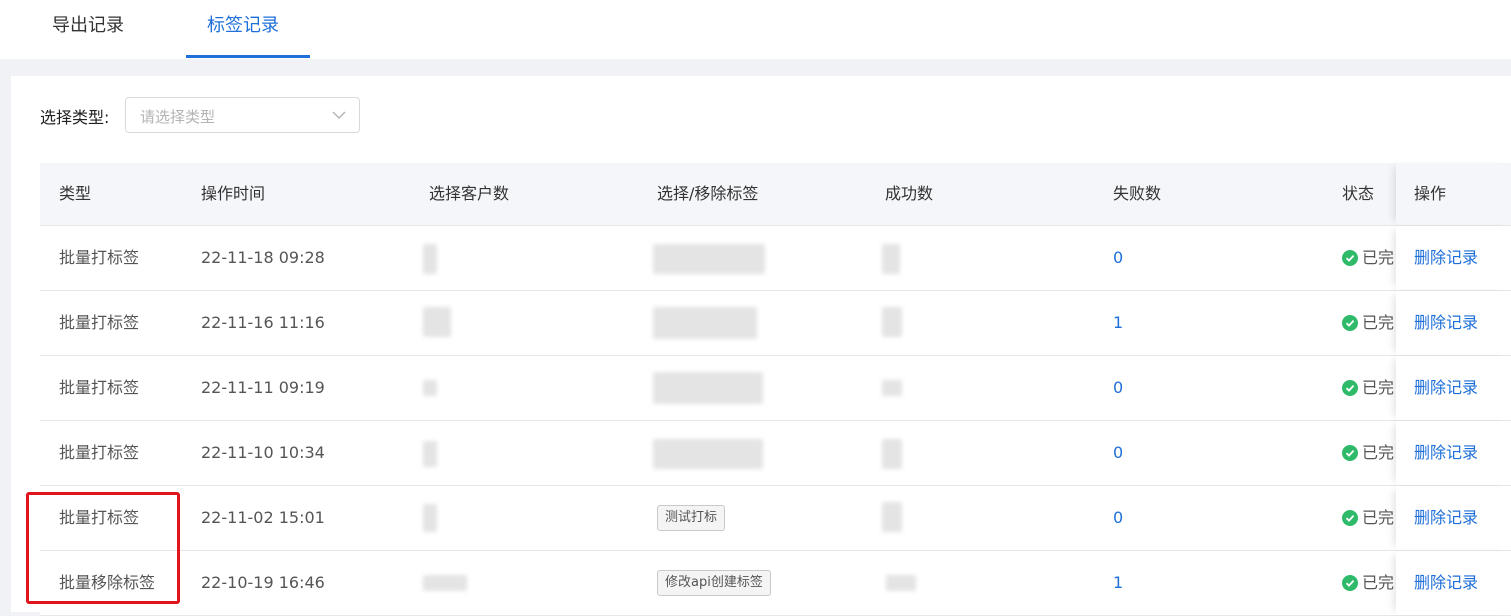 The image size is (1511, 616). I want to click on cell-time: 22-11-02 15:01, so click(263, 517).